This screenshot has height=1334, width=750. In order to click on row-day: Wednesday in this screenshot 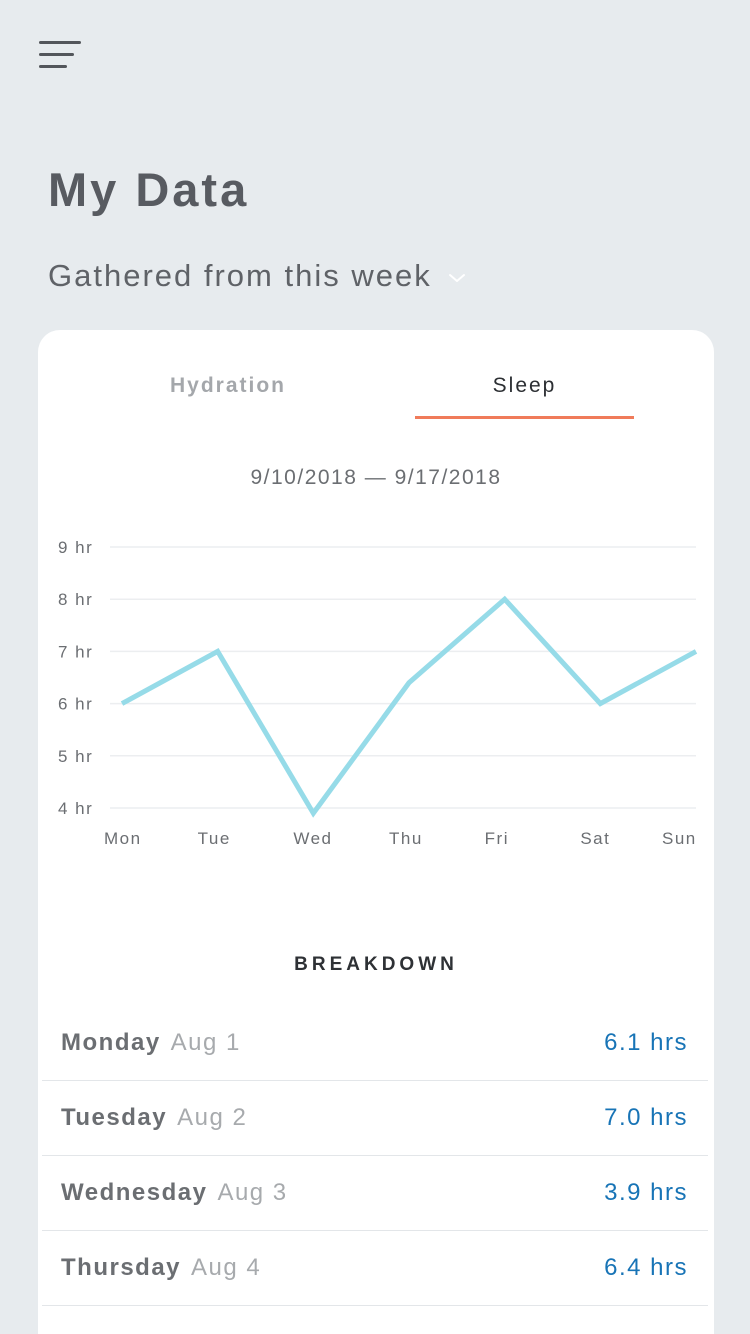, I will do `click(134, 1192)`.